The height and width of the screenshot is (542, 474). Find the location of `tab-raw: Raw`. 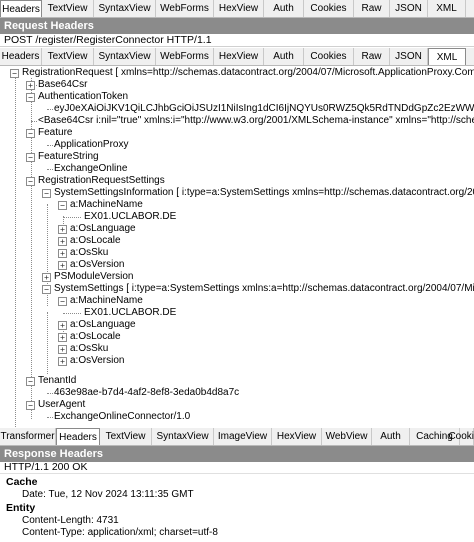

tab-raw: Raw is located at coordinates (372, 8).